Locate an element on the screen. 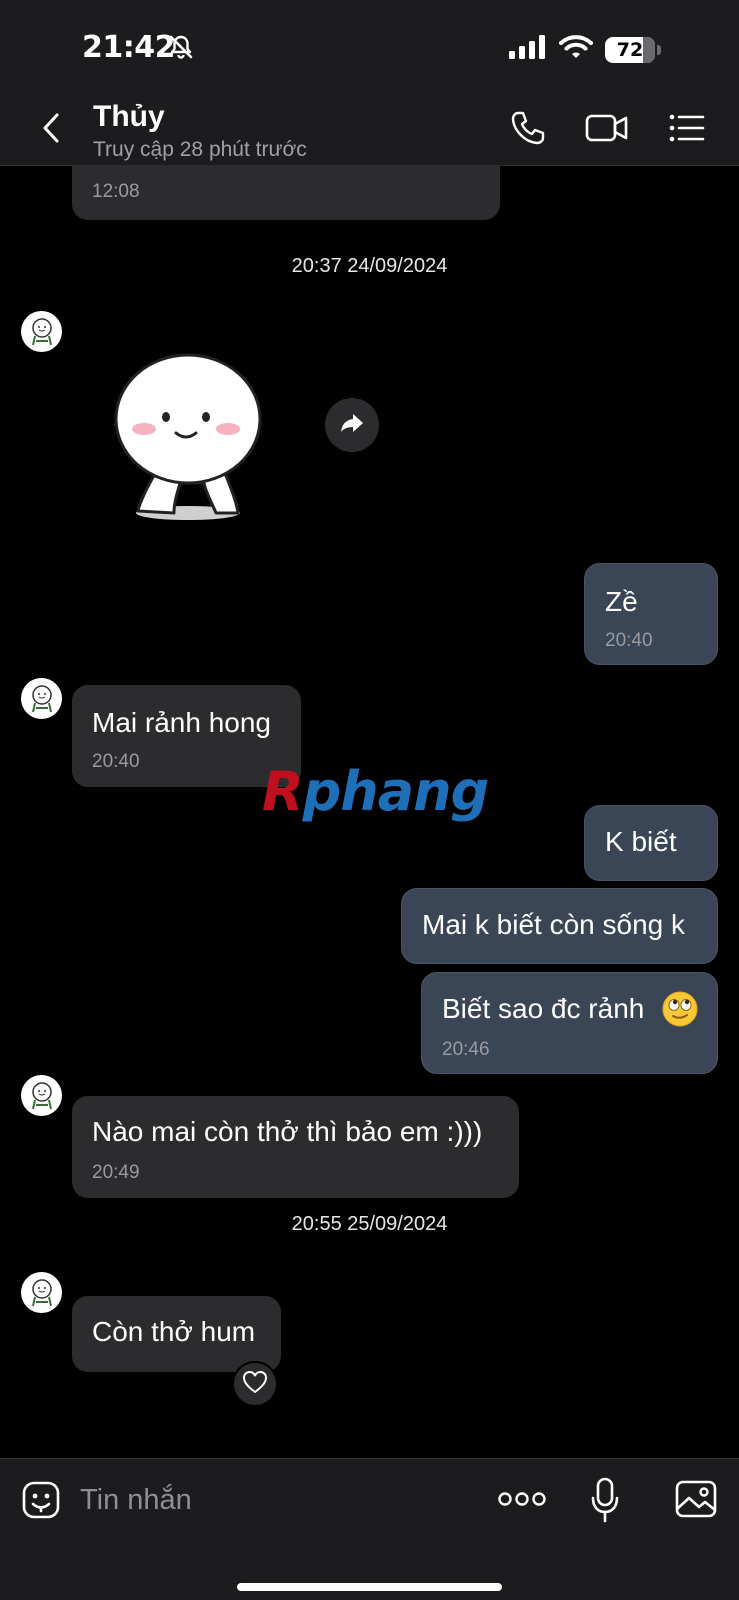 The height and width of the screenshot is (1600, 739). chevron-left-icon is located at coordinates (51, 130).